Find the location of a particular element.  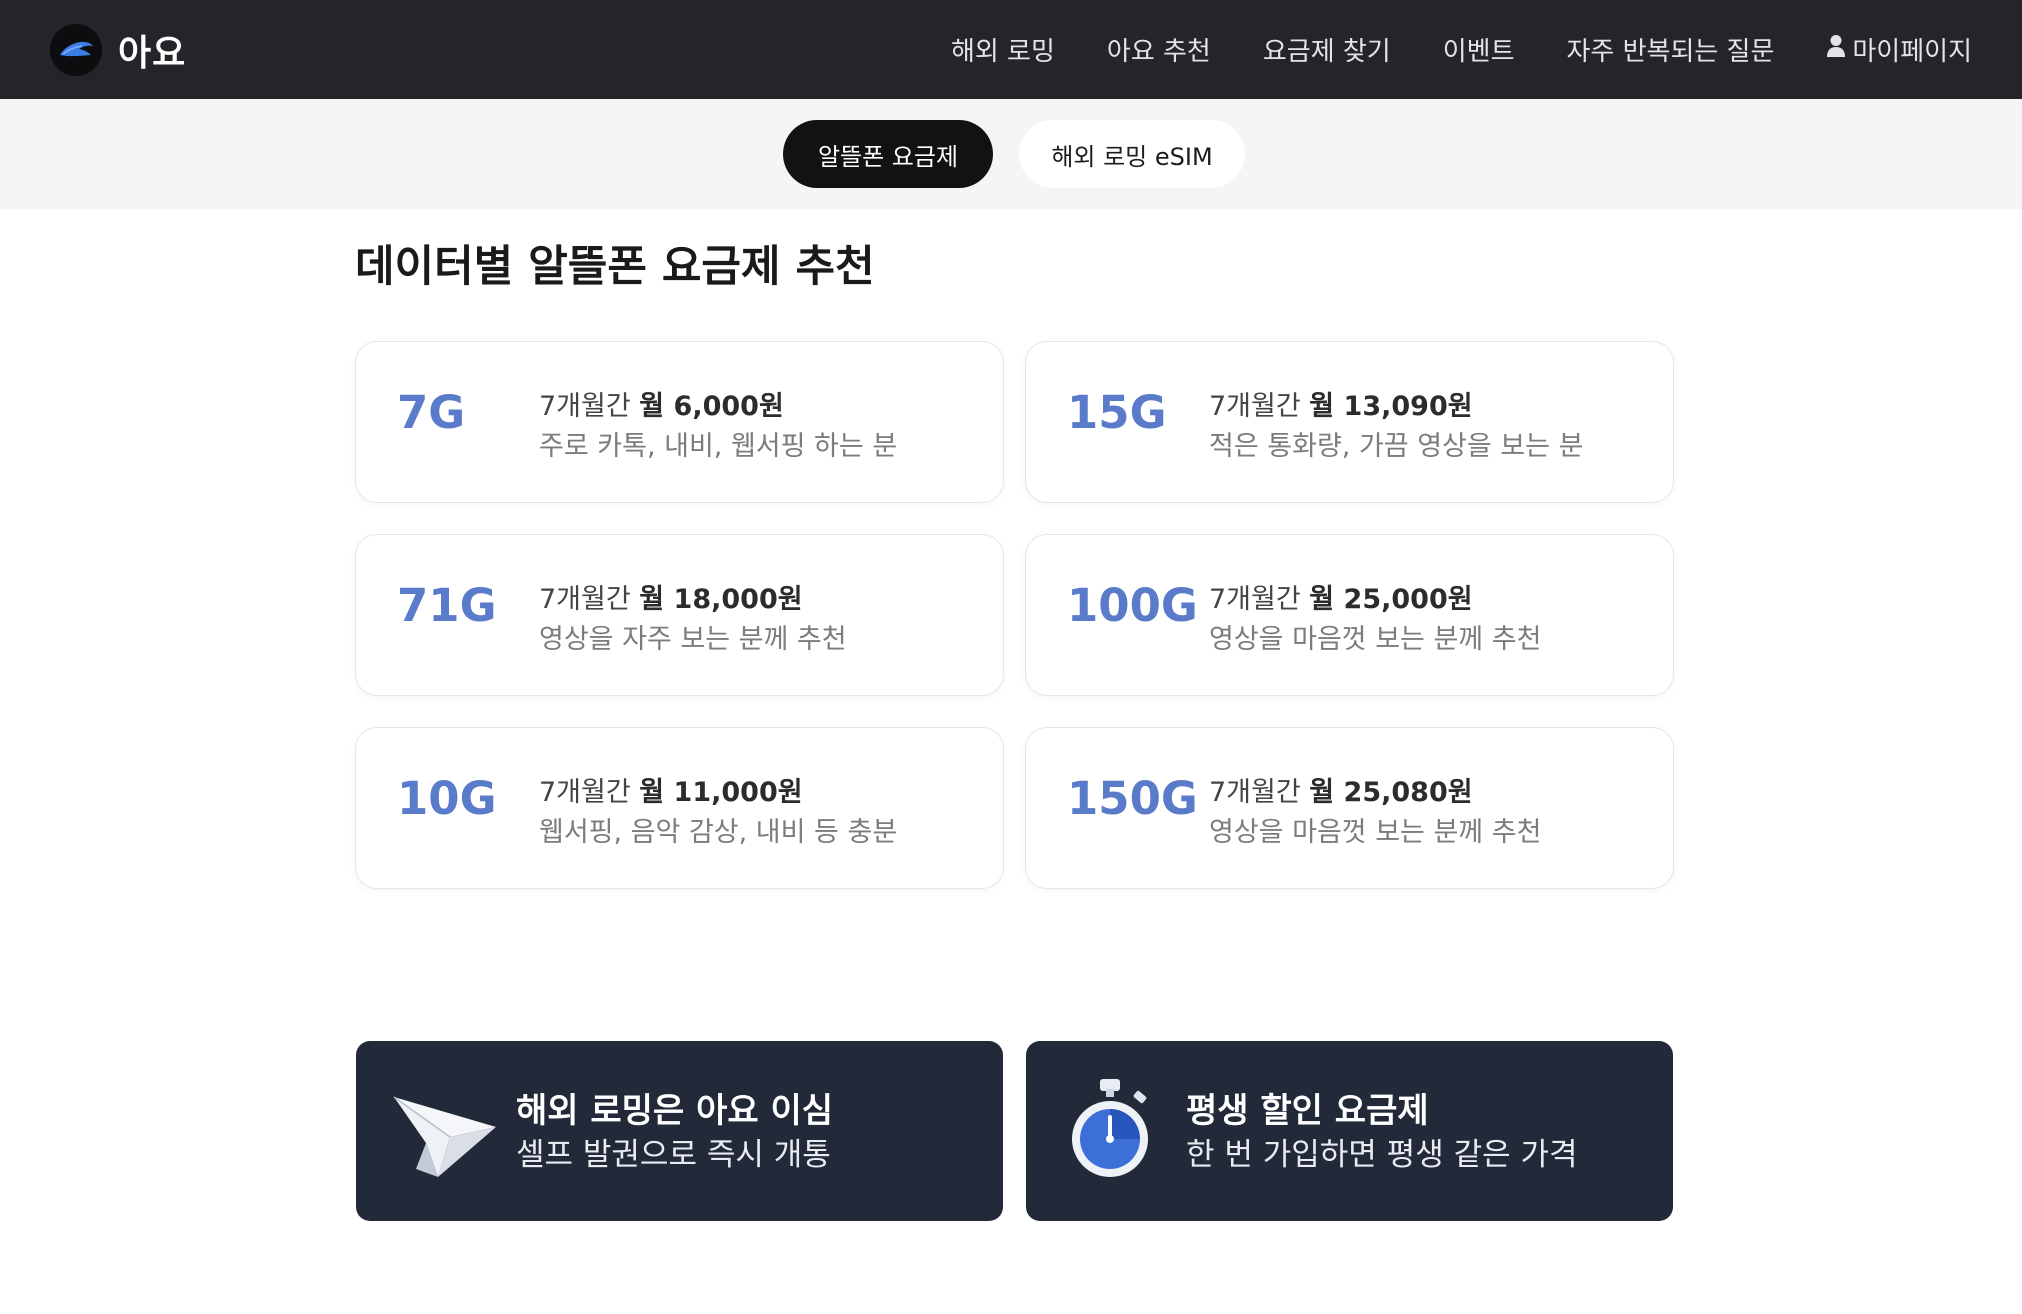

plan-card: 150G 7개월간 월 25,080원 영상을 마음껏 보는 분께 추천 is located at coordinates (1349, 808).